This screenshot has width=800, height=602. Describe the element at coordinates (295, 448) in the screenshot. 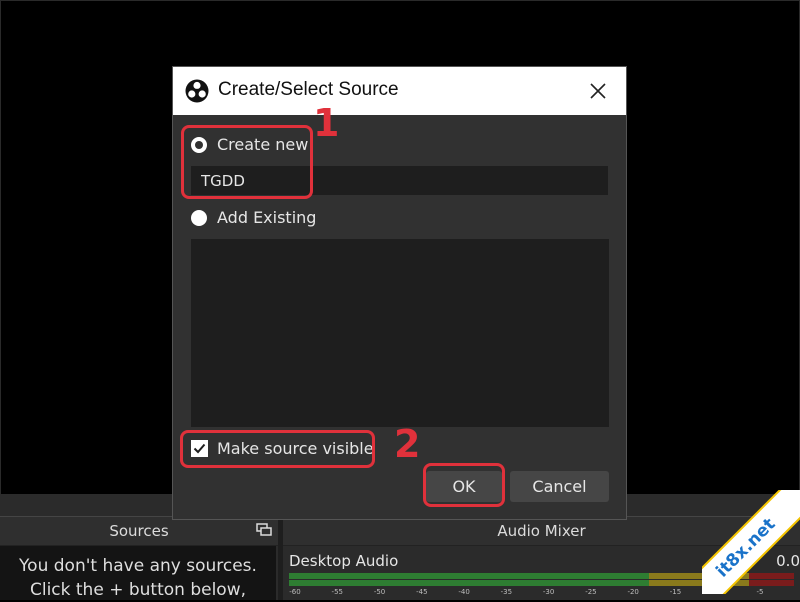

I see `make-source-visible-label: Make source visible` at that location.